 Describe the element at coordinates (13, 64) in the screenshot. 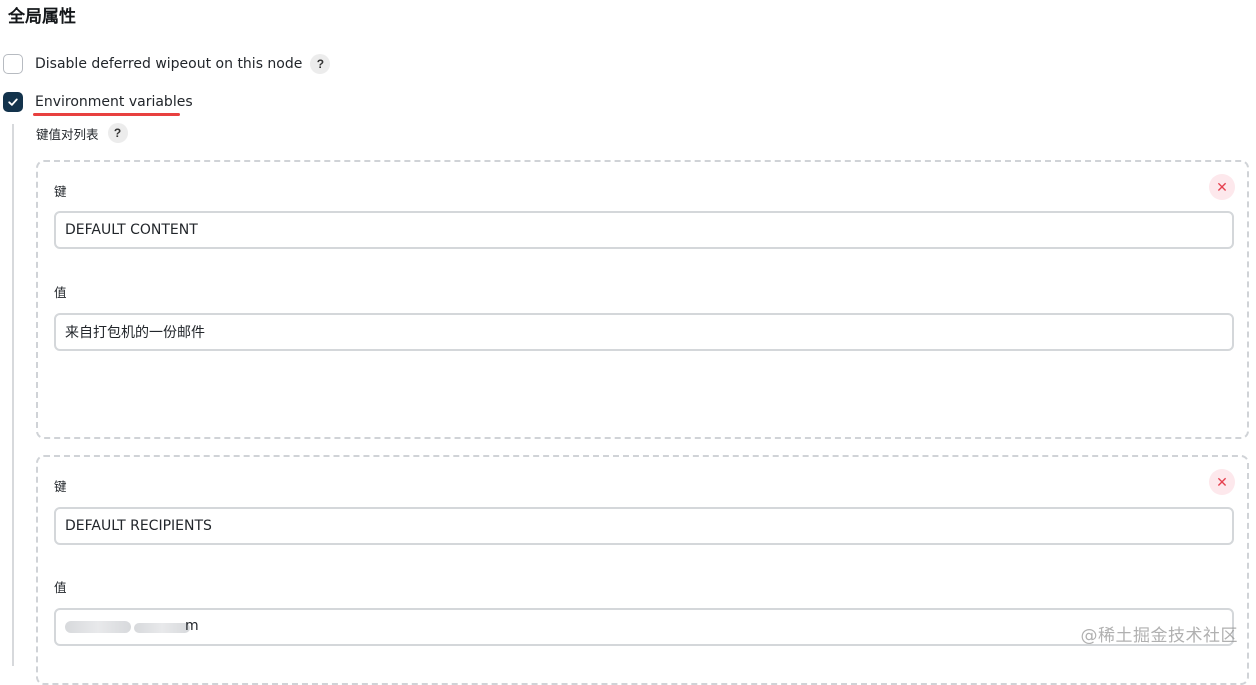

I see `disable-wipeout-checkbox` at that location.